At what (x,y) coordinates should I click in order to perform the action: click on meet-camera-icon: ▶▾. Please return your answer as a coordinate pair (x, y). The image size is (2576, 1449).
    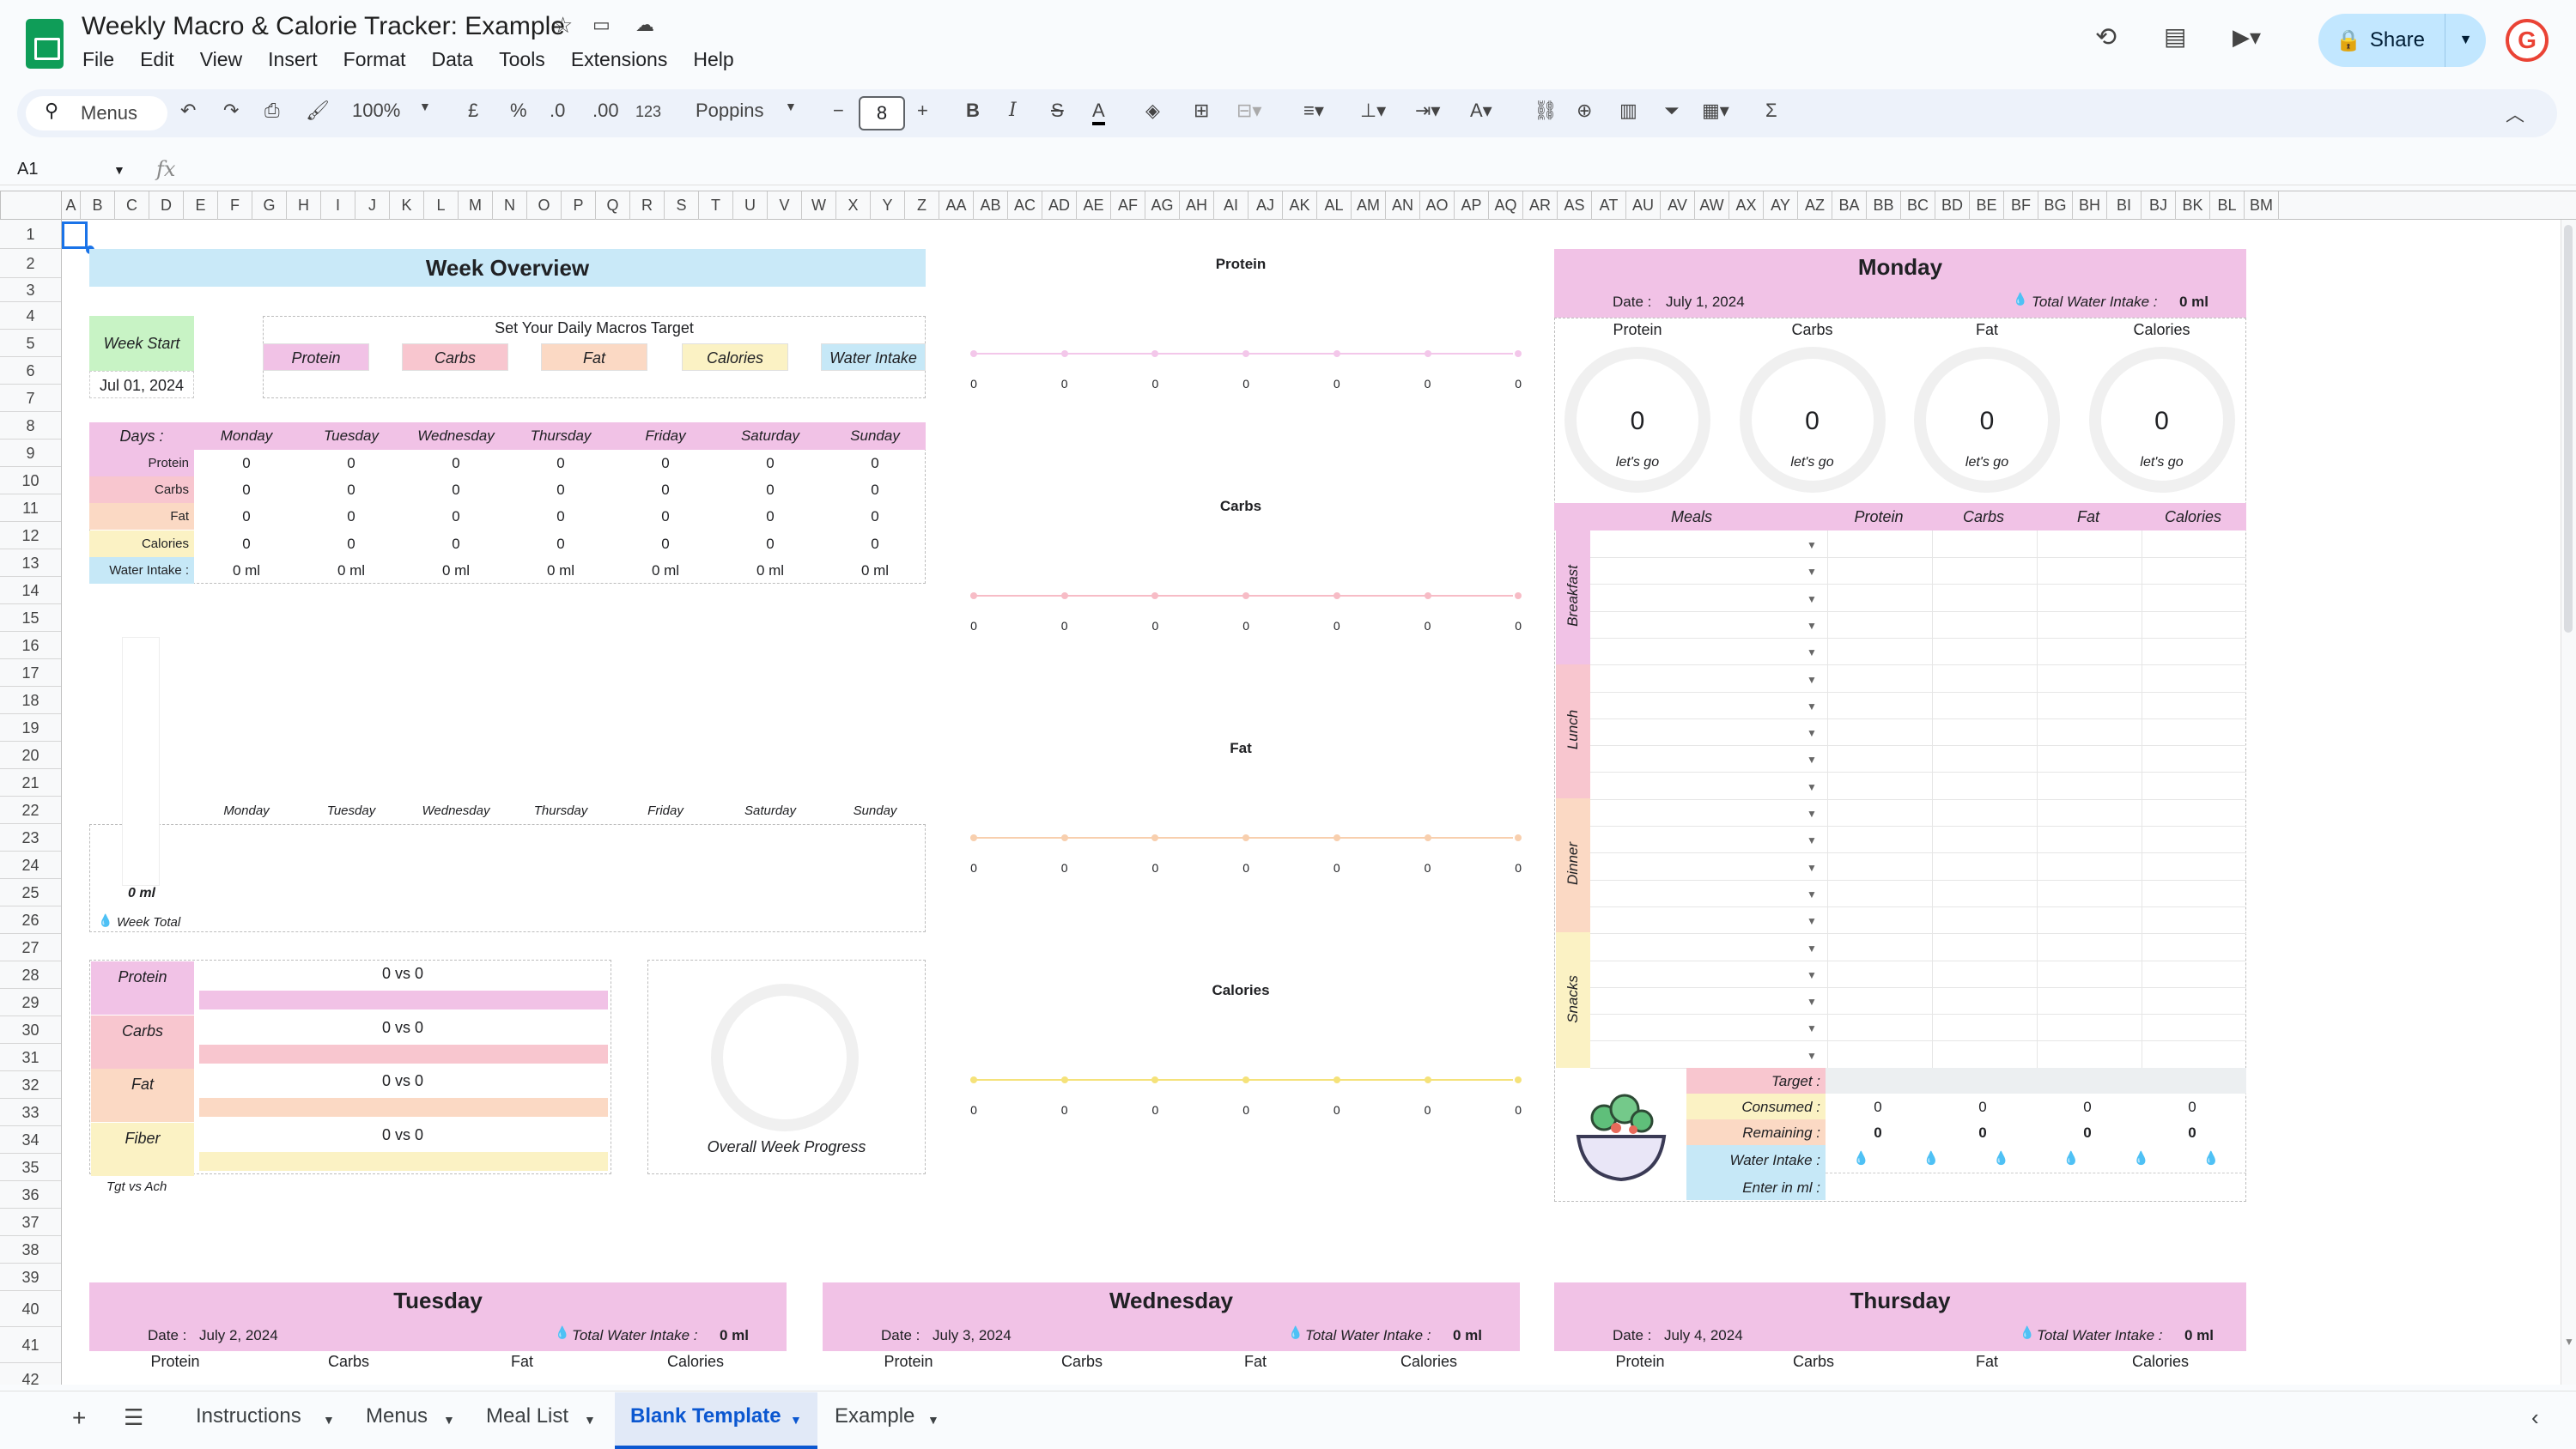
    Looking at the image, I should click on (2247, 37).